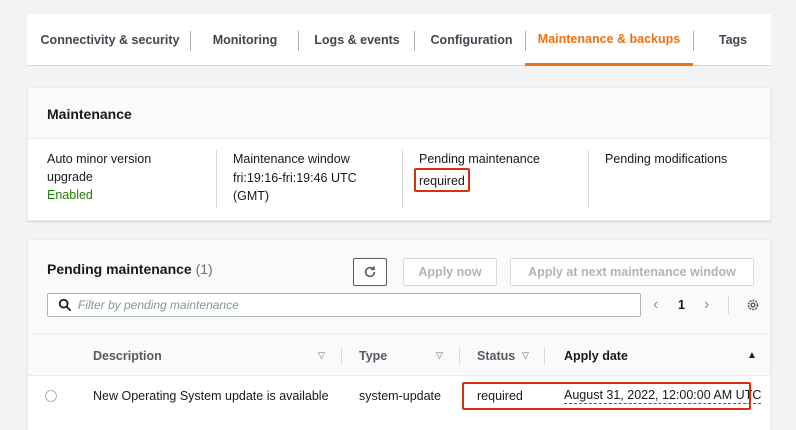 The width and height of the screenshot is (796, 430). What do you see at coordinates (70, 177) in the screenshot?
I see `auto-minor-upgrade-label-line2: upgrade` at bounding box center [70, 177].